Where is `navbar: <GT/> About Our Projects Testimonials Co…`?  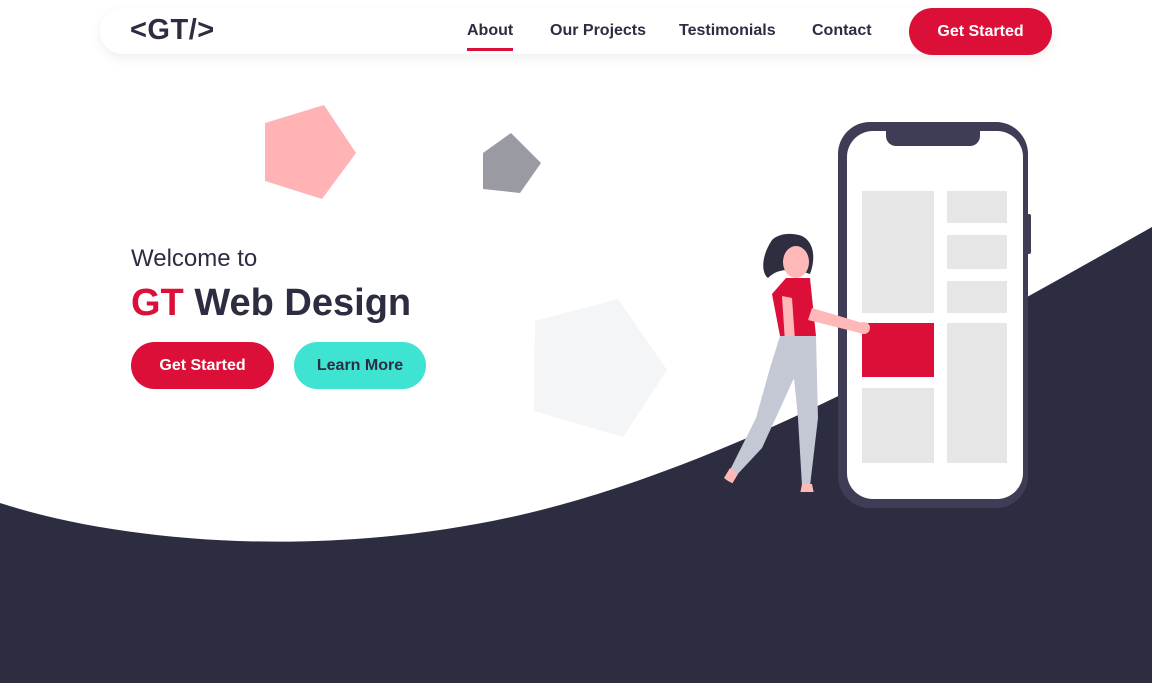 navbar: <GT/> About Our Projects Testimonials Co… is located at coordinates (576, 31).